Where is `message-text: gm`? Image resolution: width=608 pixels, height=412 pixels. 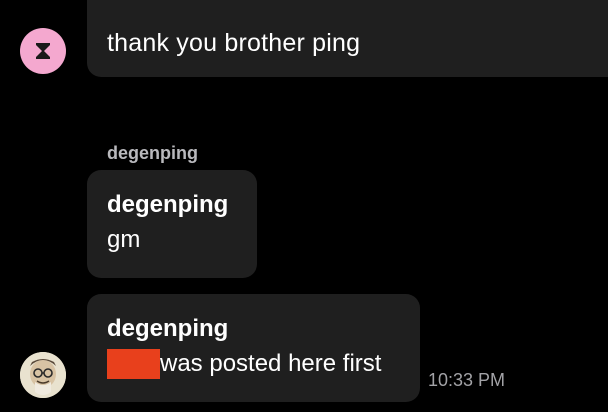
message-text: gm is located at coordinates (124, 239).